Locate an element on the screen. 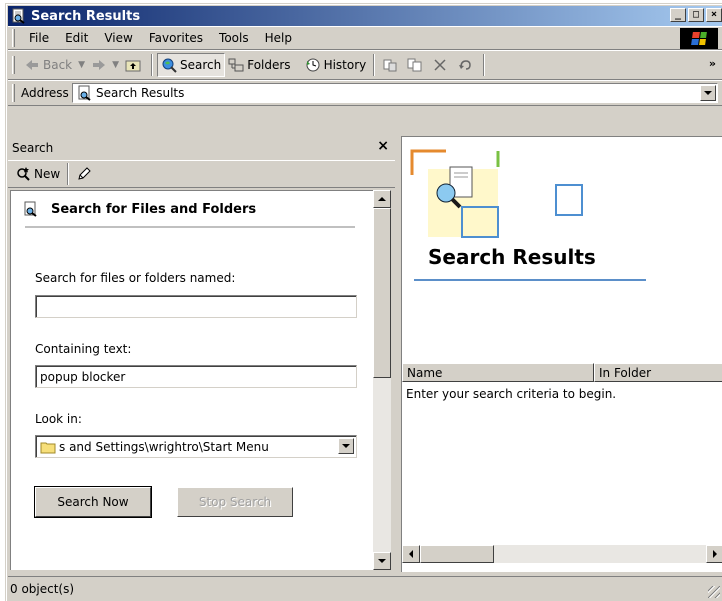 This screenshot has width=722, height=601. scroll-right-button is located at coordinates (714, 554).